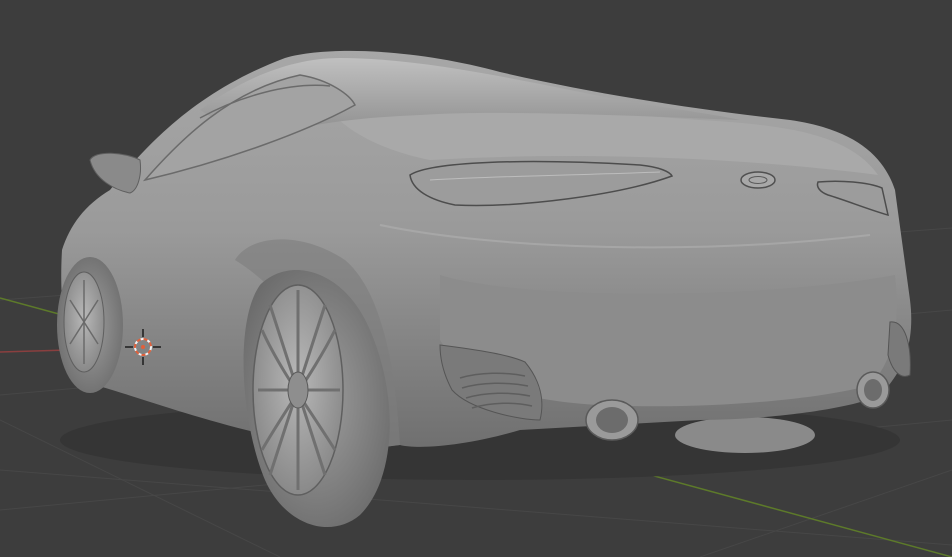 This screenshot has width=952, height=557. What do you see at coordinates (90, 325) in the screenshot?
I see `front-left-wheel` at bounding box center [90, 325].